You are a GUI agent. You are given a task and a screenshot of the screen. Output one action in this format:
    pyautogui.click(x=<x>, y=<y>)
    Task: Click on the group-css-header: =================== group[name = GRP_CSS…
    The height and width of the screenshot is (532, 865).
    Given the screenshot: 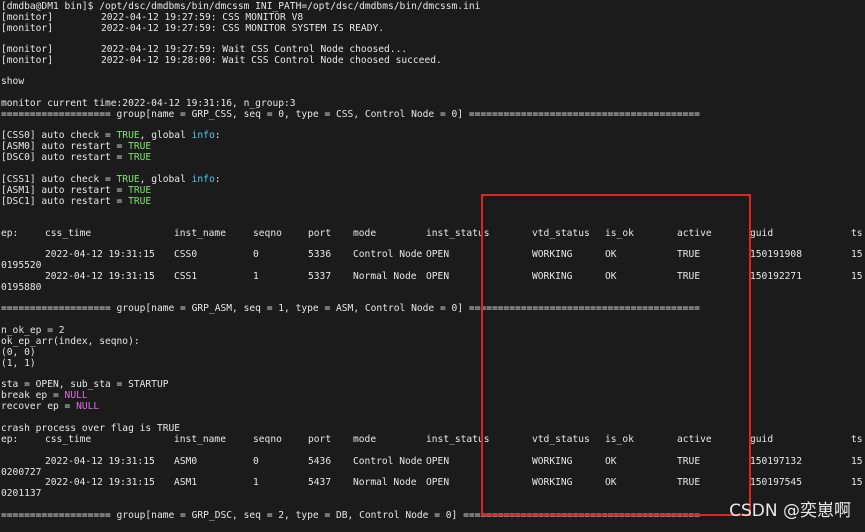 What is the action you would take?
    pyautogui.click(x=350, y=114)
    